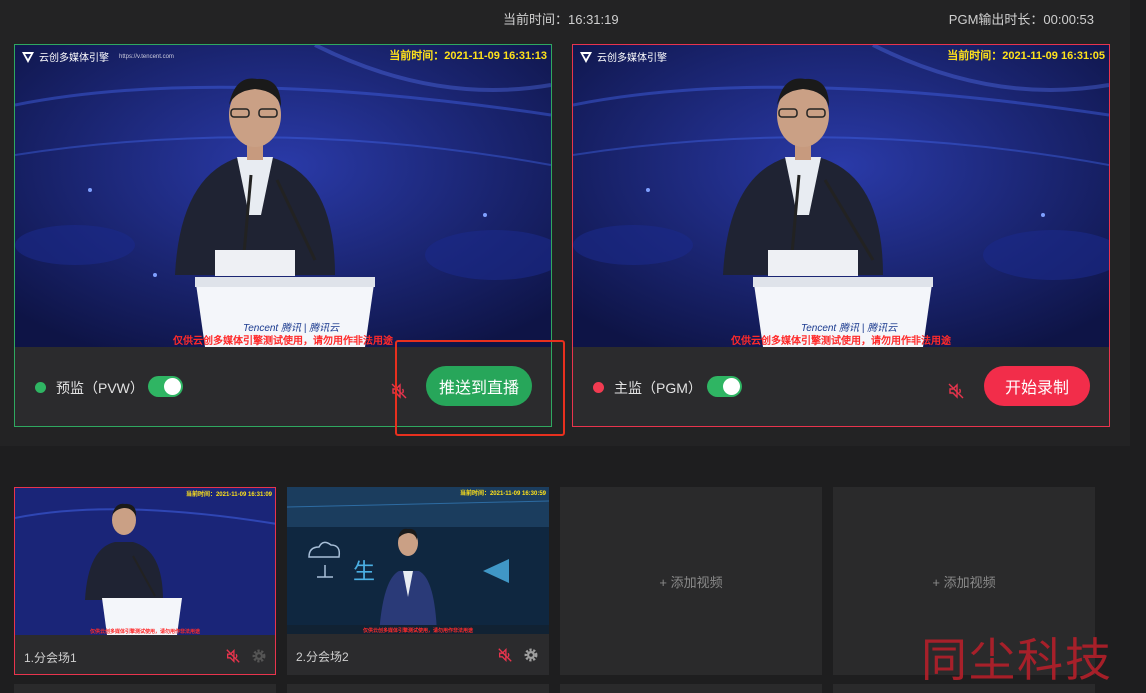 The image size is (1146, 693). Describe the element at coordinates (658, 388) in the screenshot. I see `program-label: 主监（PGM）` at that location.